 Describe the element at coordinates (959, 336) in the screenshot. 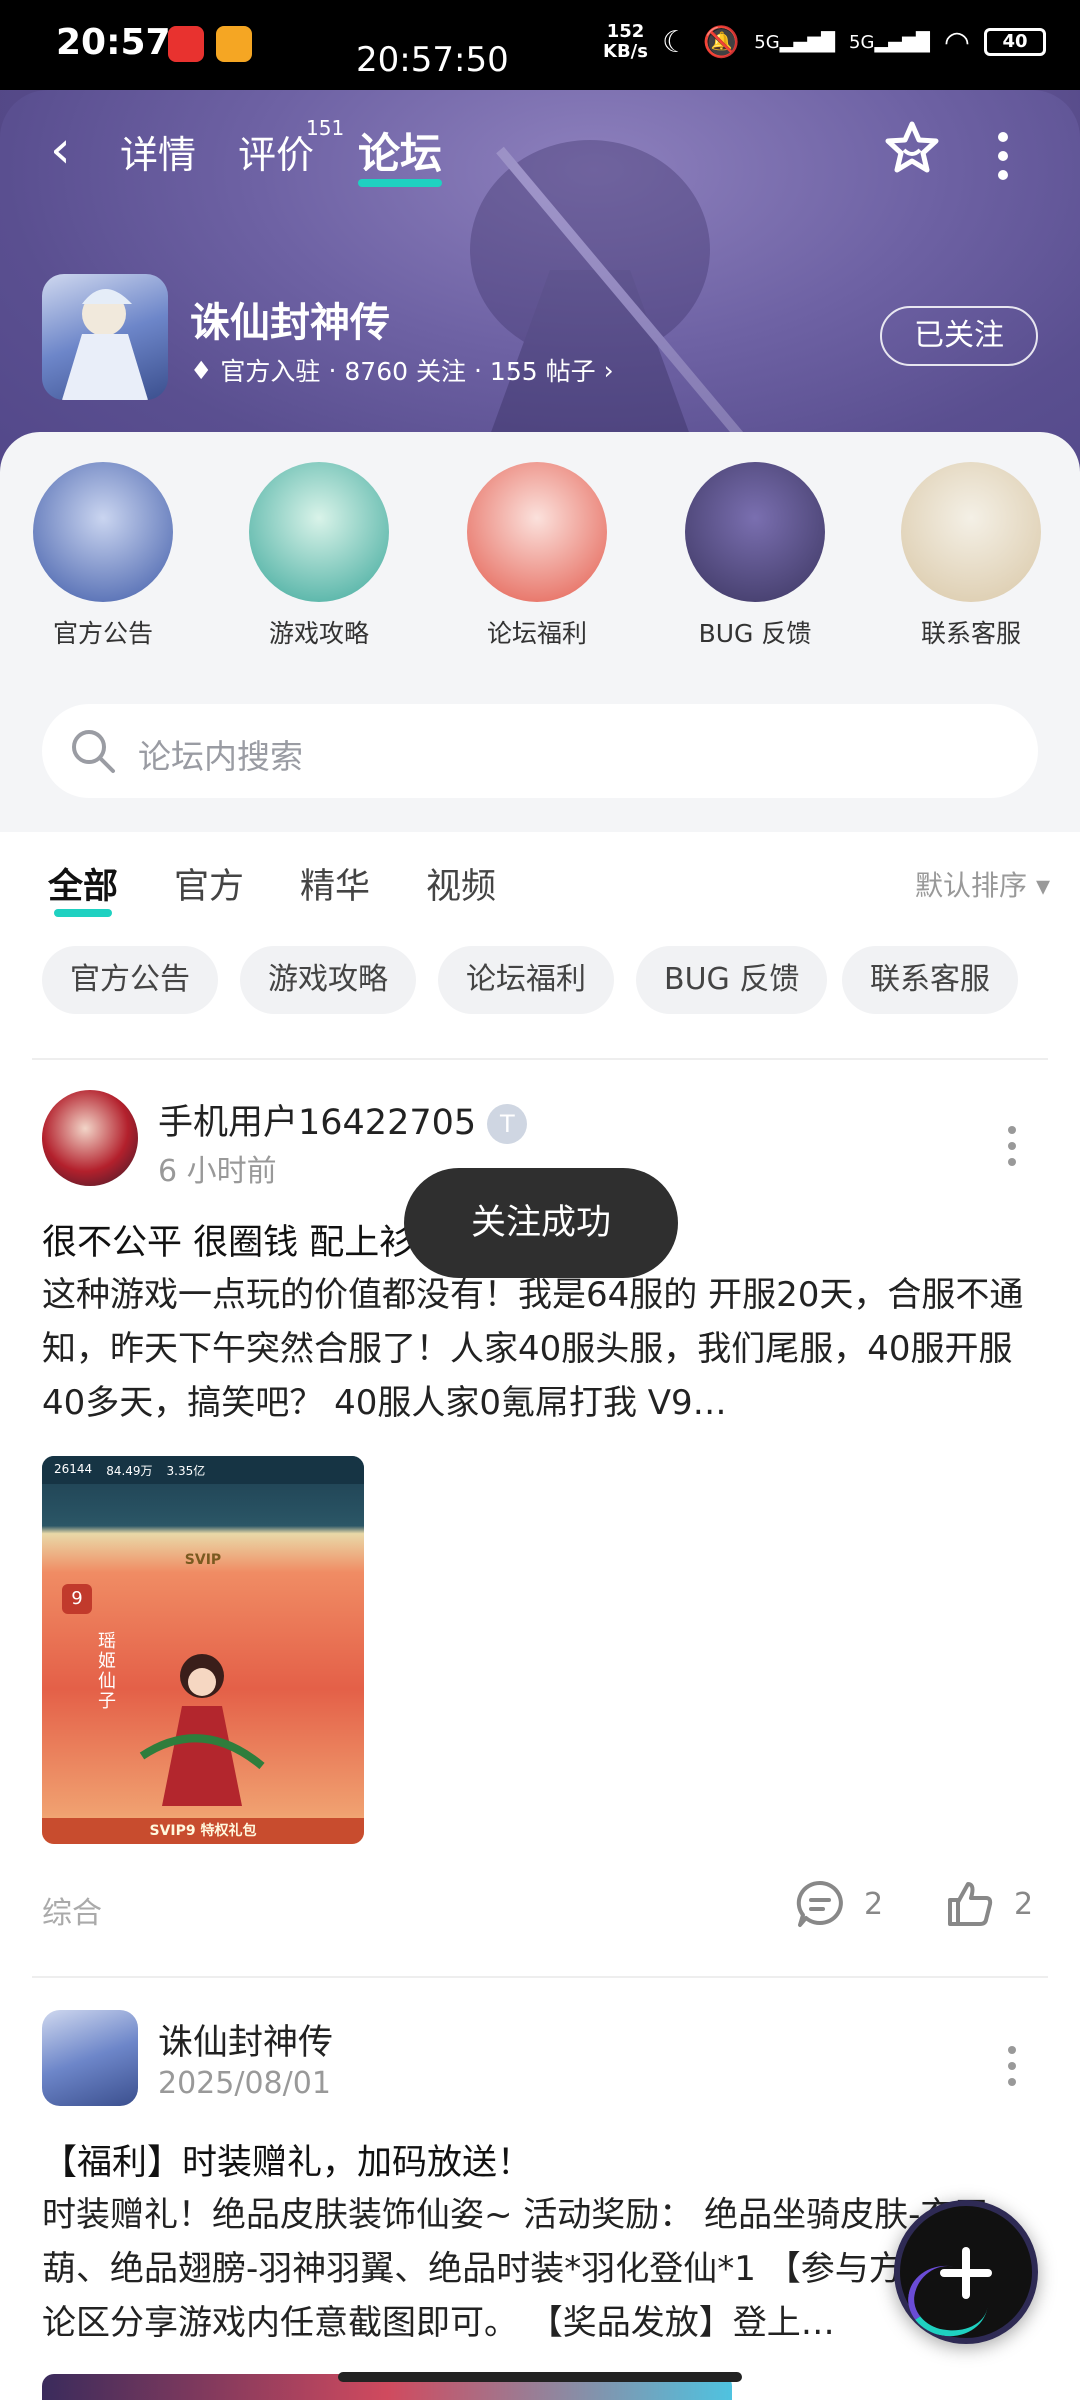

I see `follow-button: 已关注` at that location.